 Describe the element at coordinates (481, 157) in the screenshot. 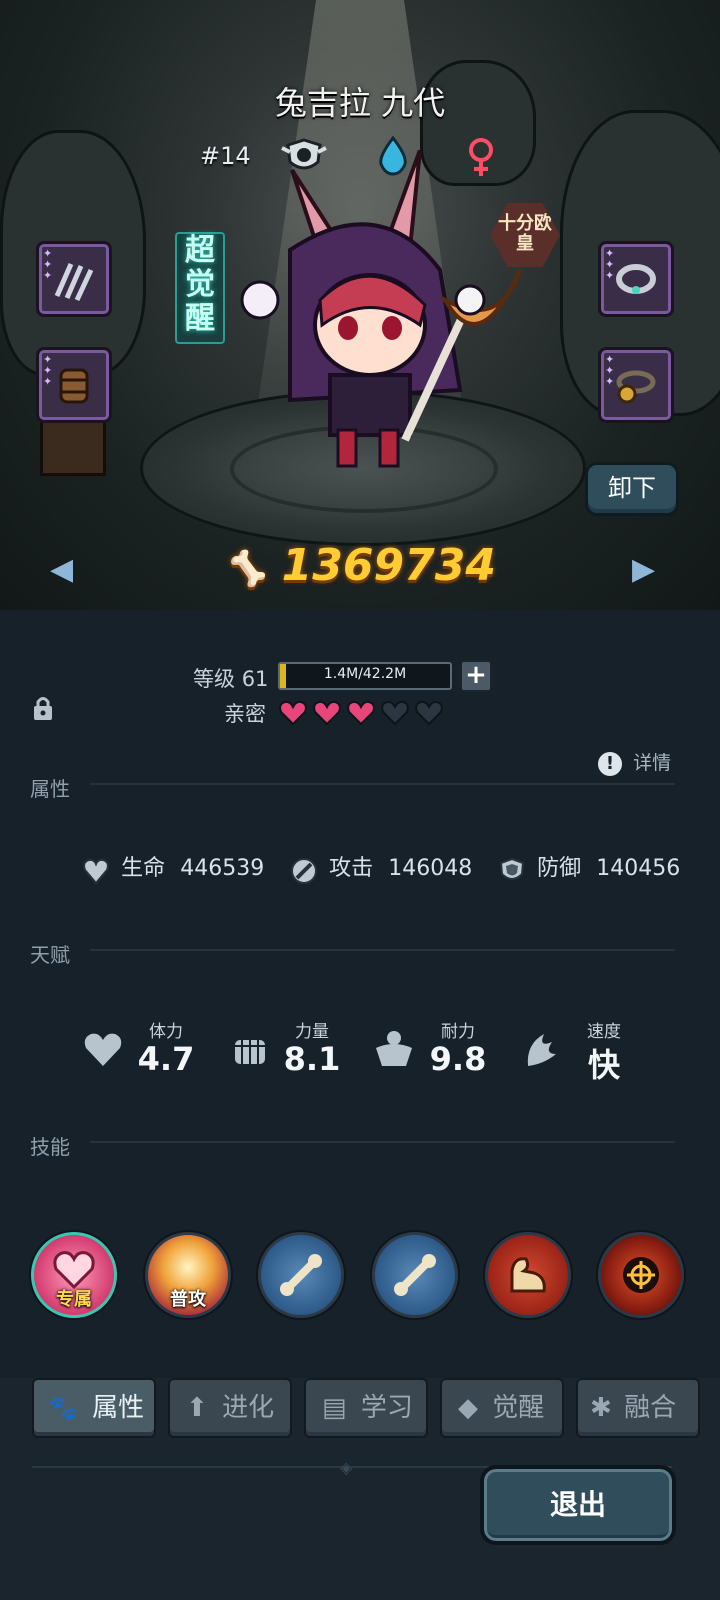

I see `female-gender-icon` at that location.